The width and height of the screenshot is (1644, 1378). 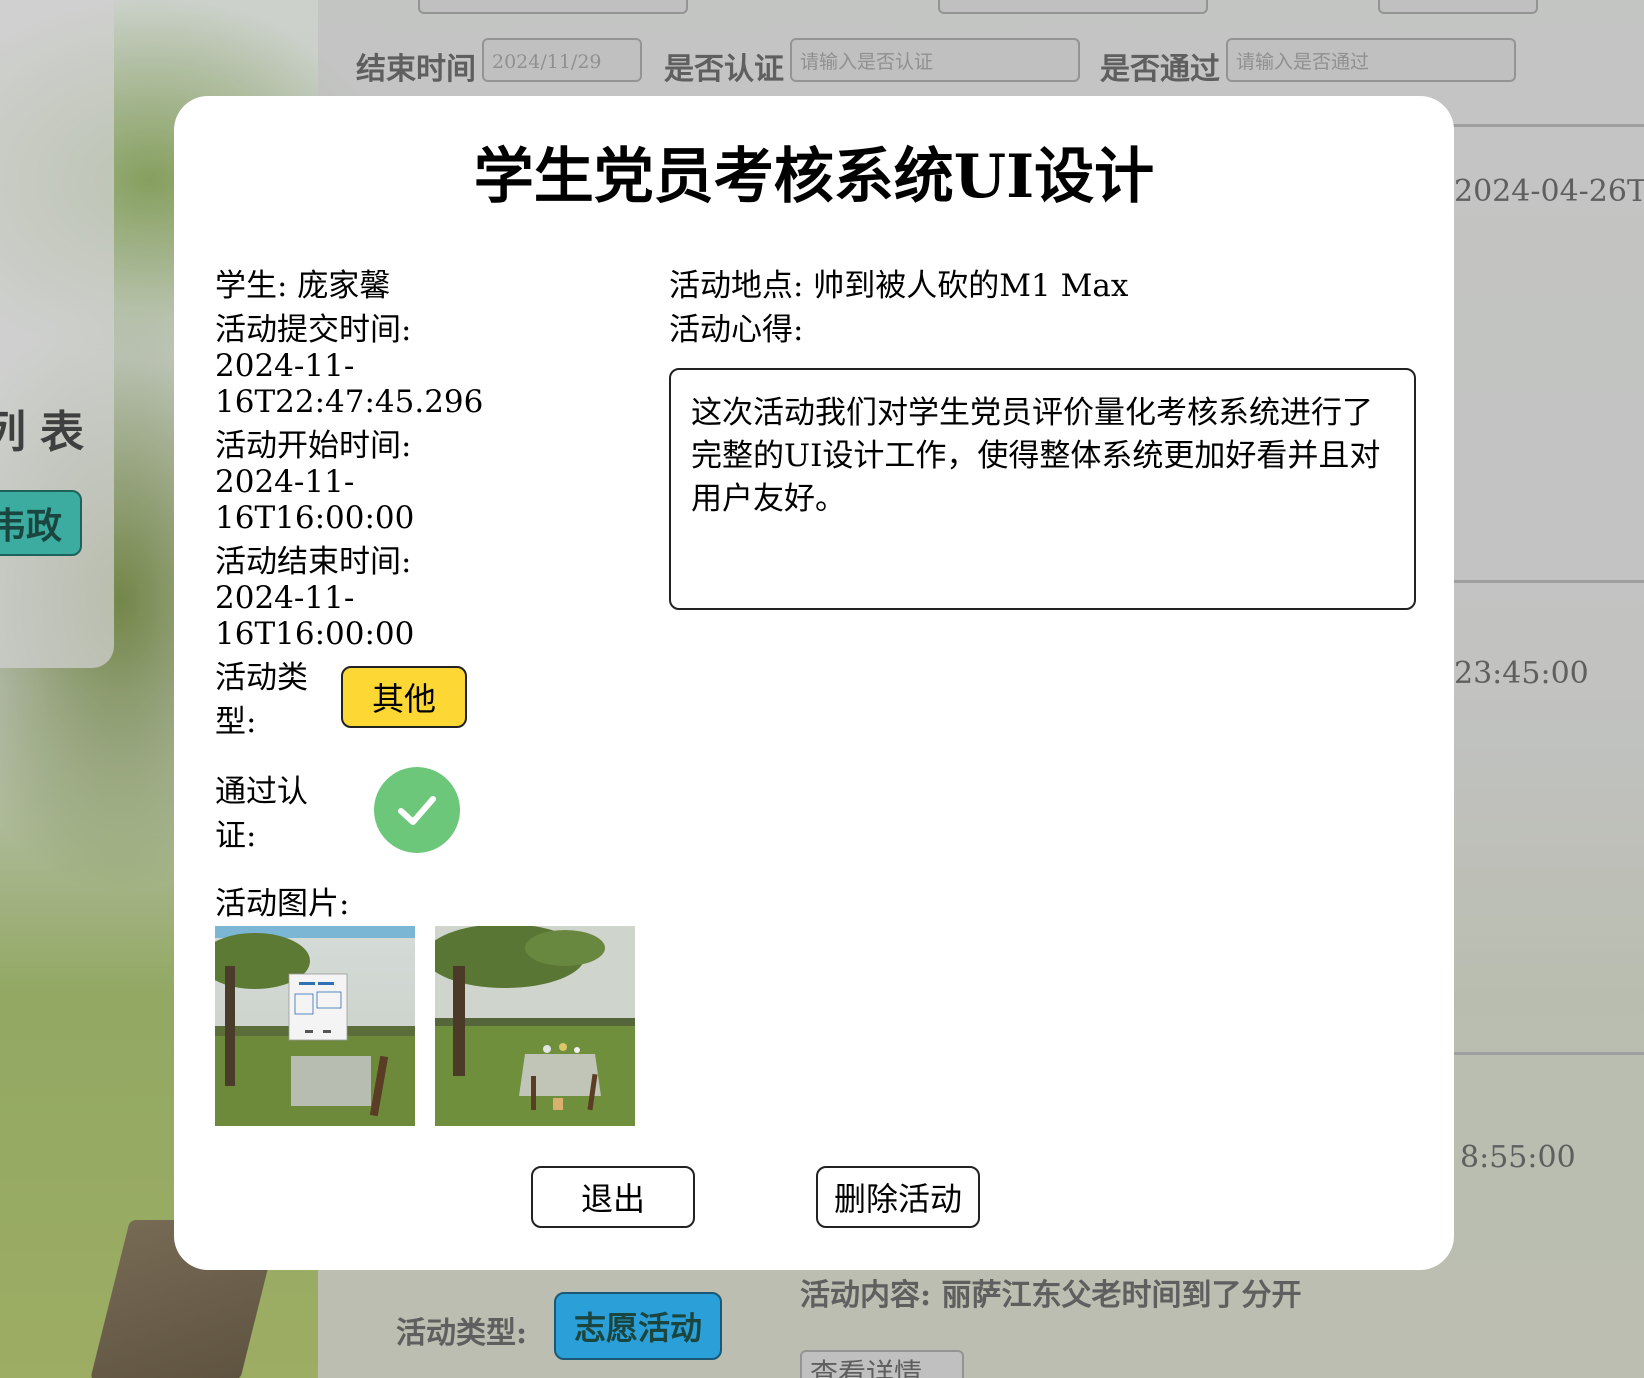 I want to click on end-time-label: 活动结束时间:, so click(x=313, y=562).